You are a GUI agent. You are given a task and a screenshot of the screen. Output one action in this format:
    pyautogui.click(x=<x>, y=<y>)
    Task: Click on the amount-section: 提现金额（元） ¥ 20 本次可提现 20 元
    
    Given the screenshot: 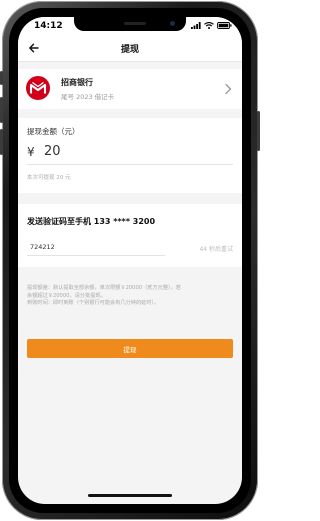 What is the action you would take?
    pyautogui.click(x=130, y=155)
    